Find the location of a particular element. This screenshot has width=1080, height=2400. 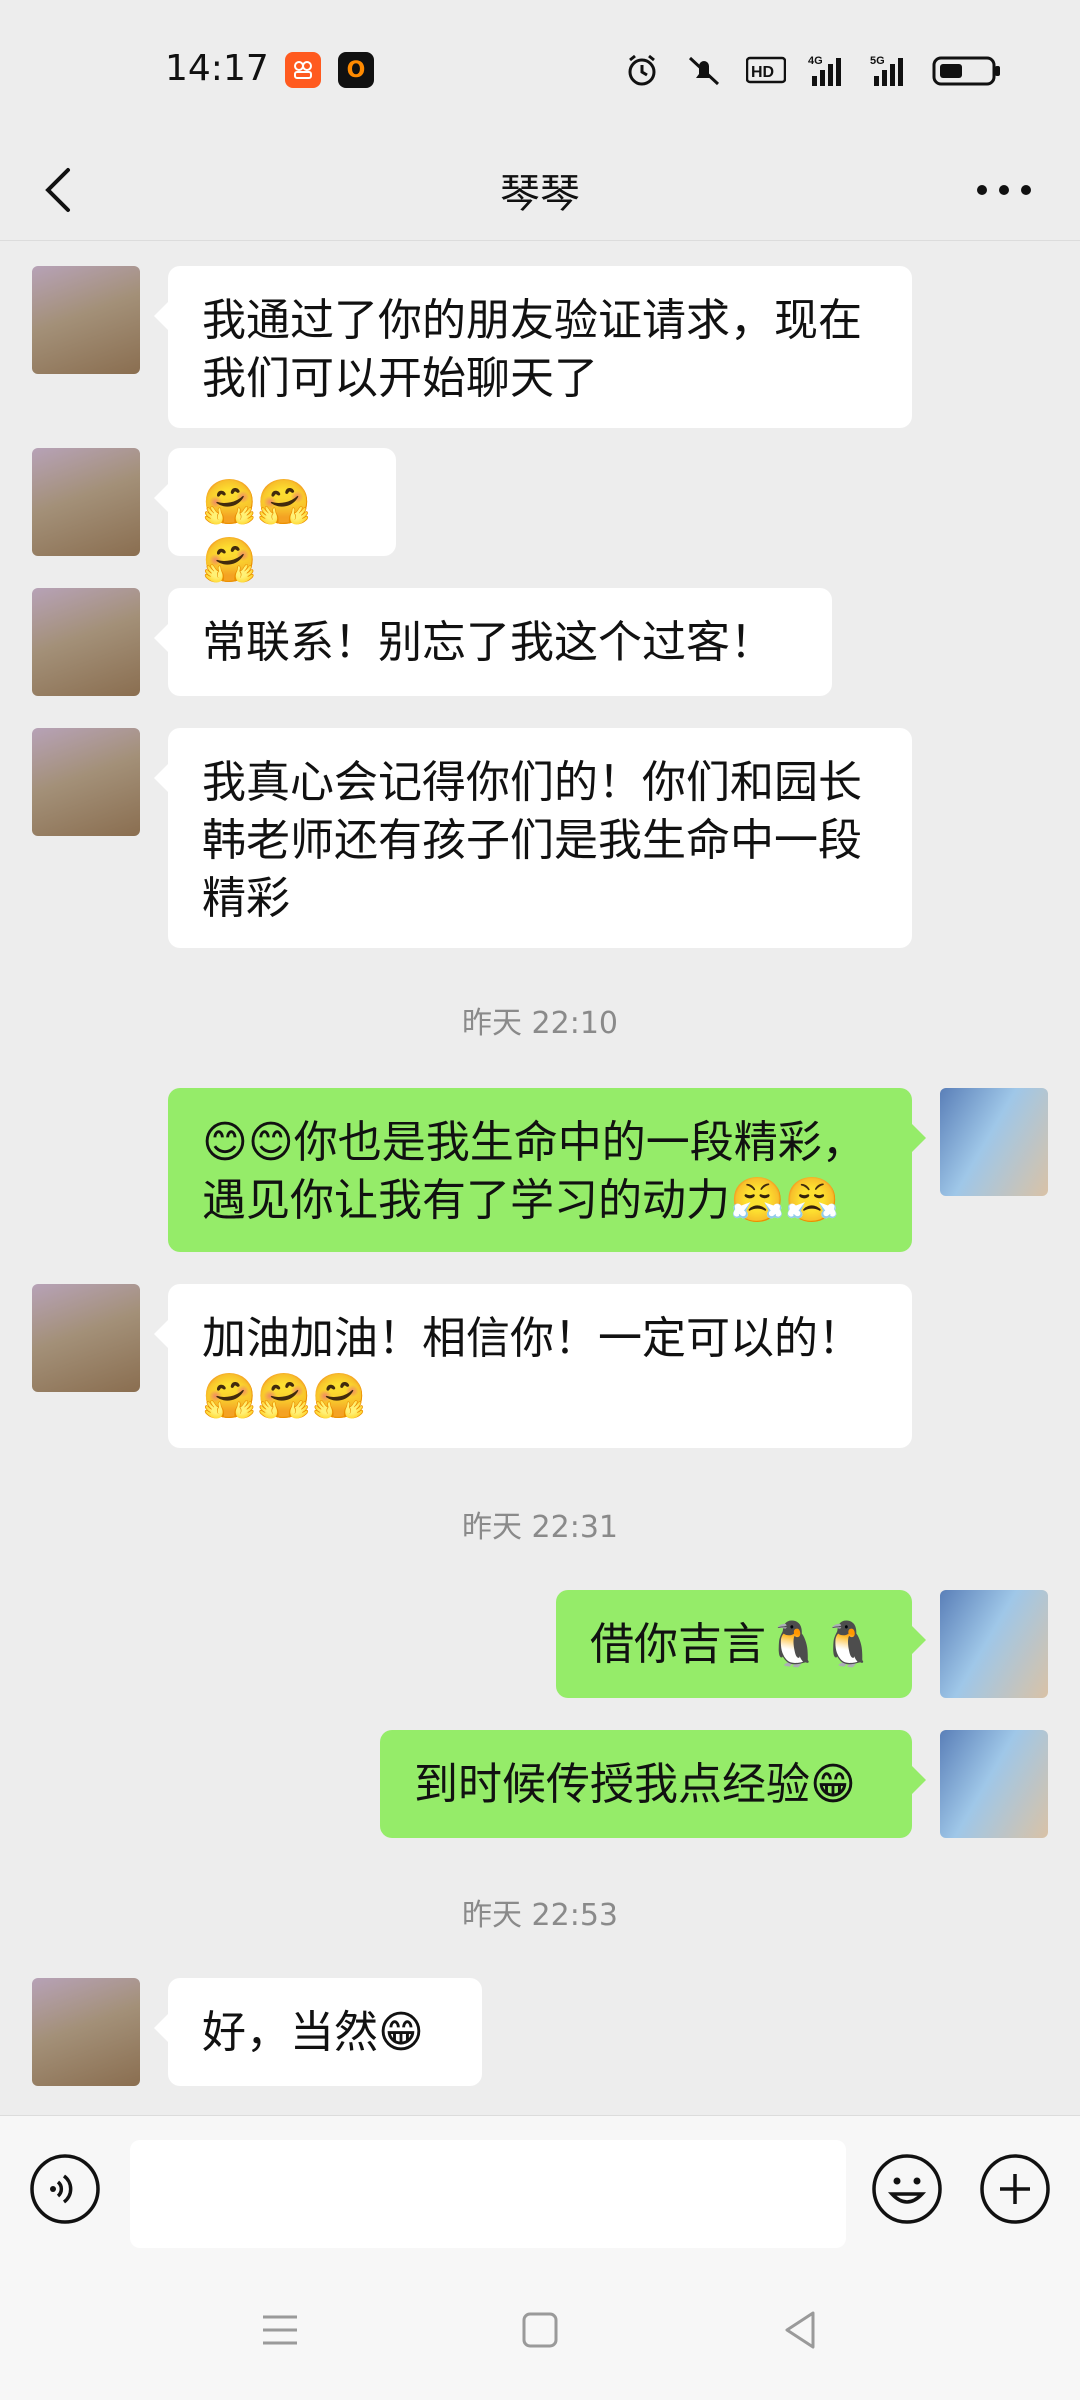

signal-5g-icon: 5G is located at coordinates (886, 70).